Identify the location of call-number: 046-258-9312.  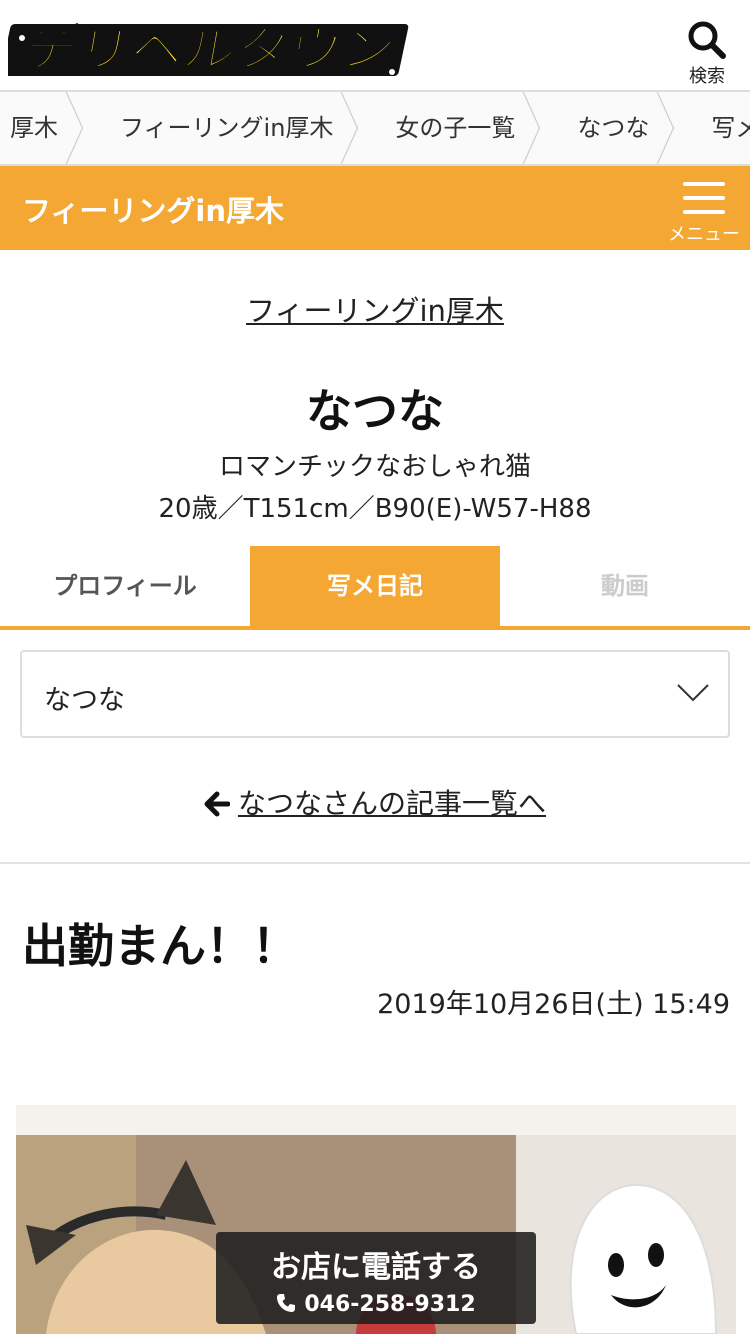
(390, 1304).